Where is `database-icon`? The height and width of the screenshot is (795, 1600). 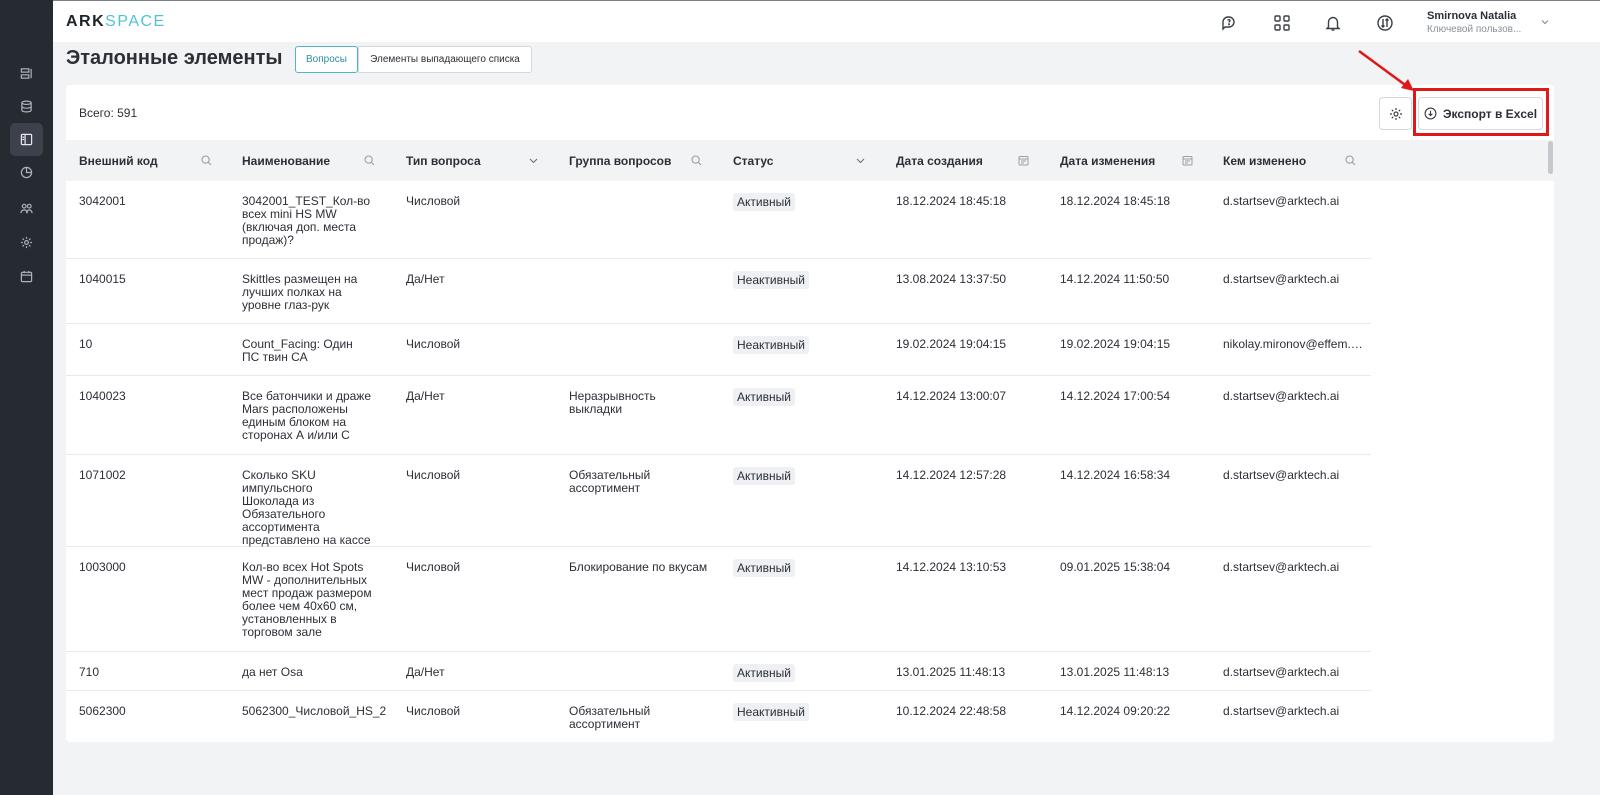
database-icon is located at coordinates (26, 106).